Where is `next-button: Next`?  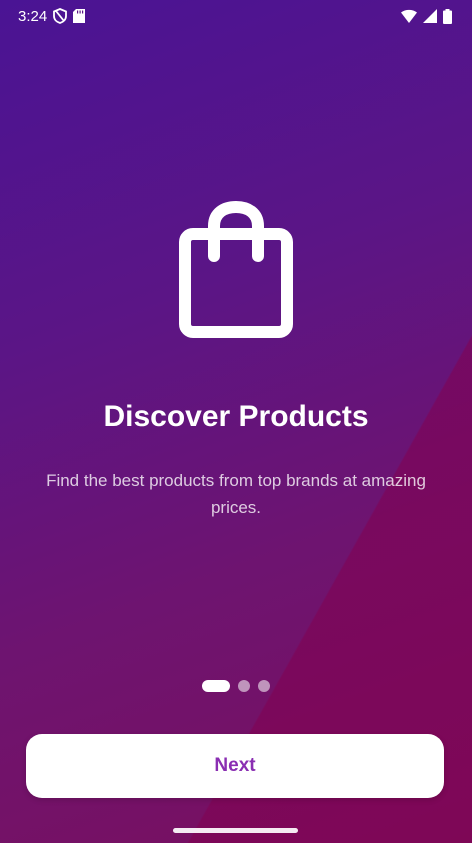
next-button: Next is located at coordinates (235, 766).